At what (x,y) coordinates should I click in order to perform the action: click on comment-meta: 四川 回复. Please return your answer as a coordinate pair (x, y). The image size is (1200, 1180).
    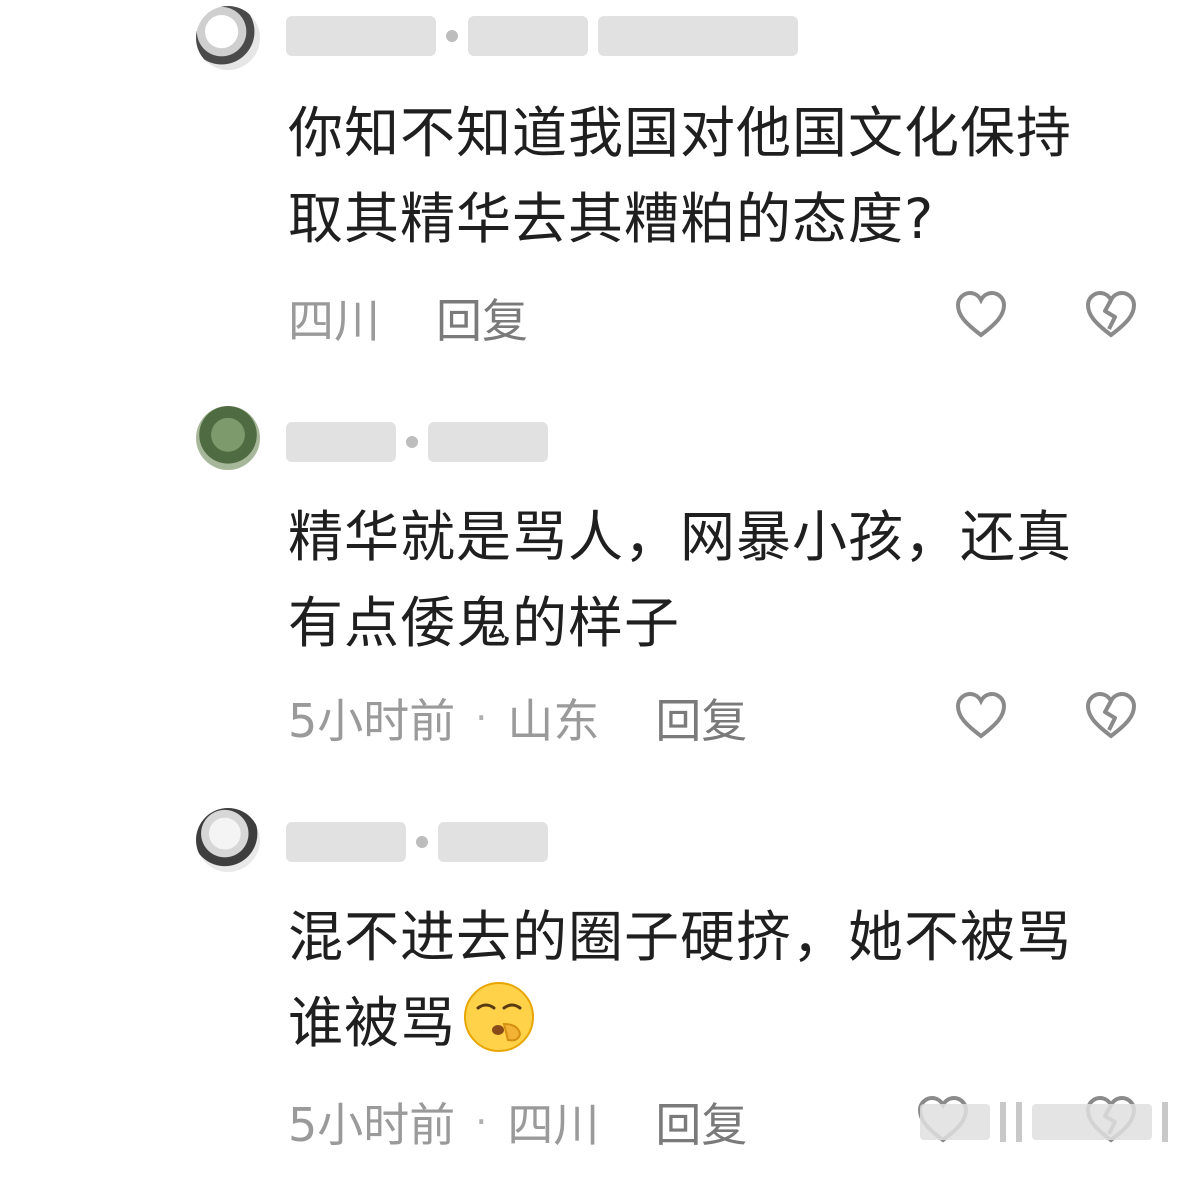
    Looking at the image, I should click on (408, 318).